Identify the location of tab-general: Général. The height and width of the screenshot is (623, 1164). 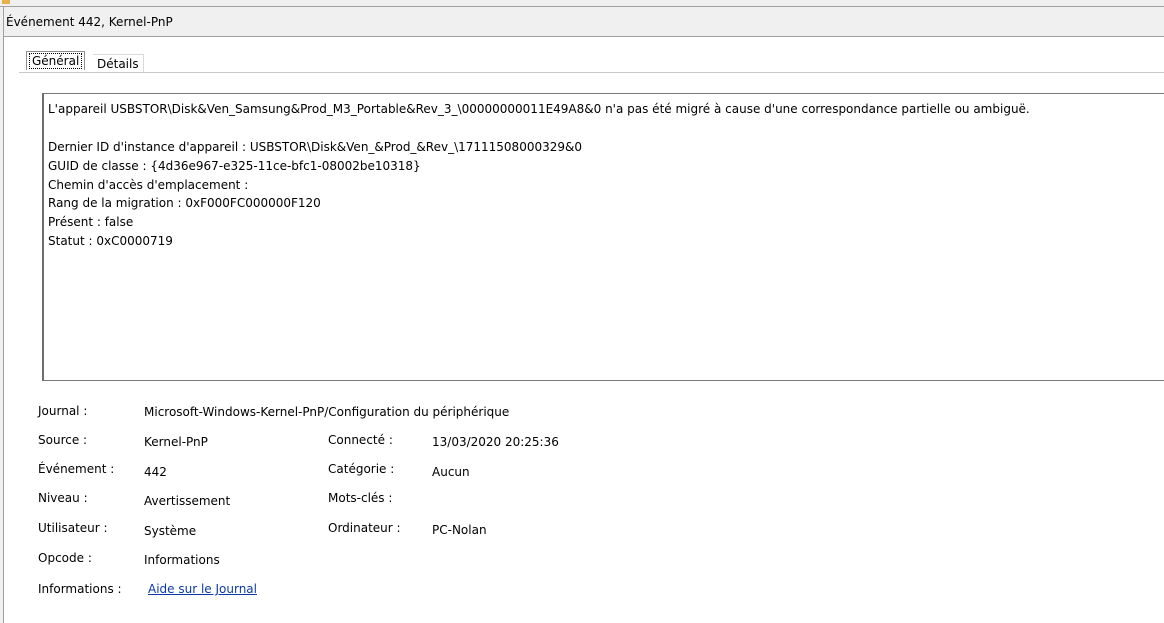
(56, 60).